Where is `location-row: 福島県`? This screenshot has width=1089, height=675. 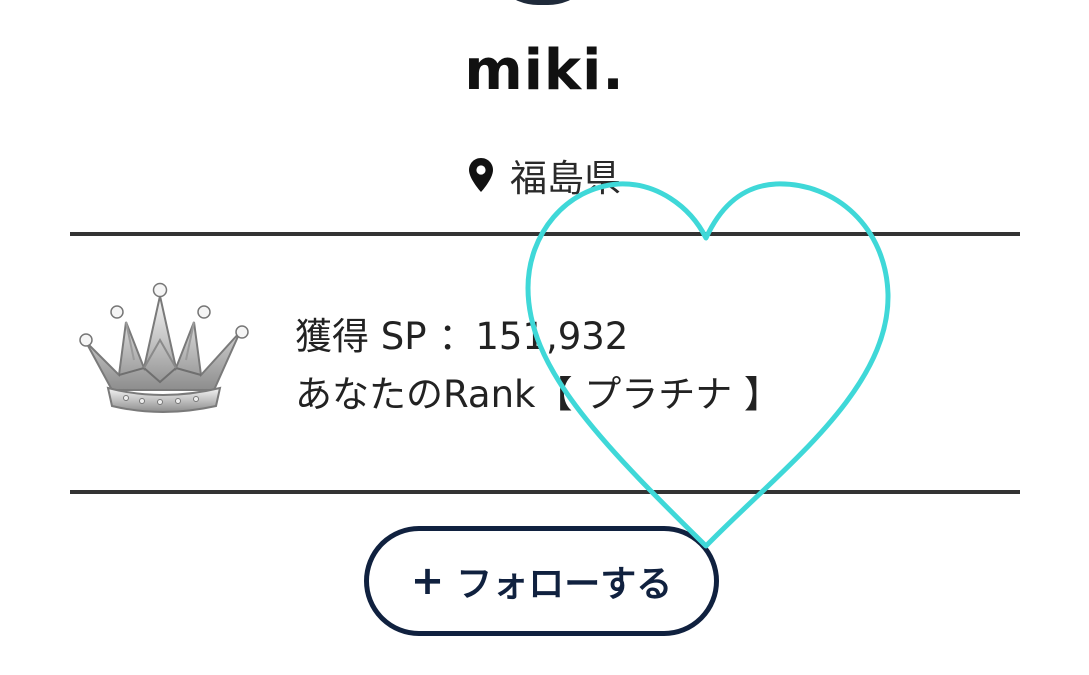
location-row: 福島県 is located at coordinates (544, 175).